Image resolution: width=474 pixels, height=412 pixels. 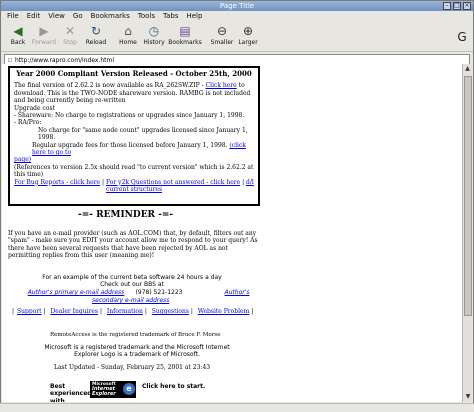 I want to click on home-label: Home, so click(x=128, y=42).